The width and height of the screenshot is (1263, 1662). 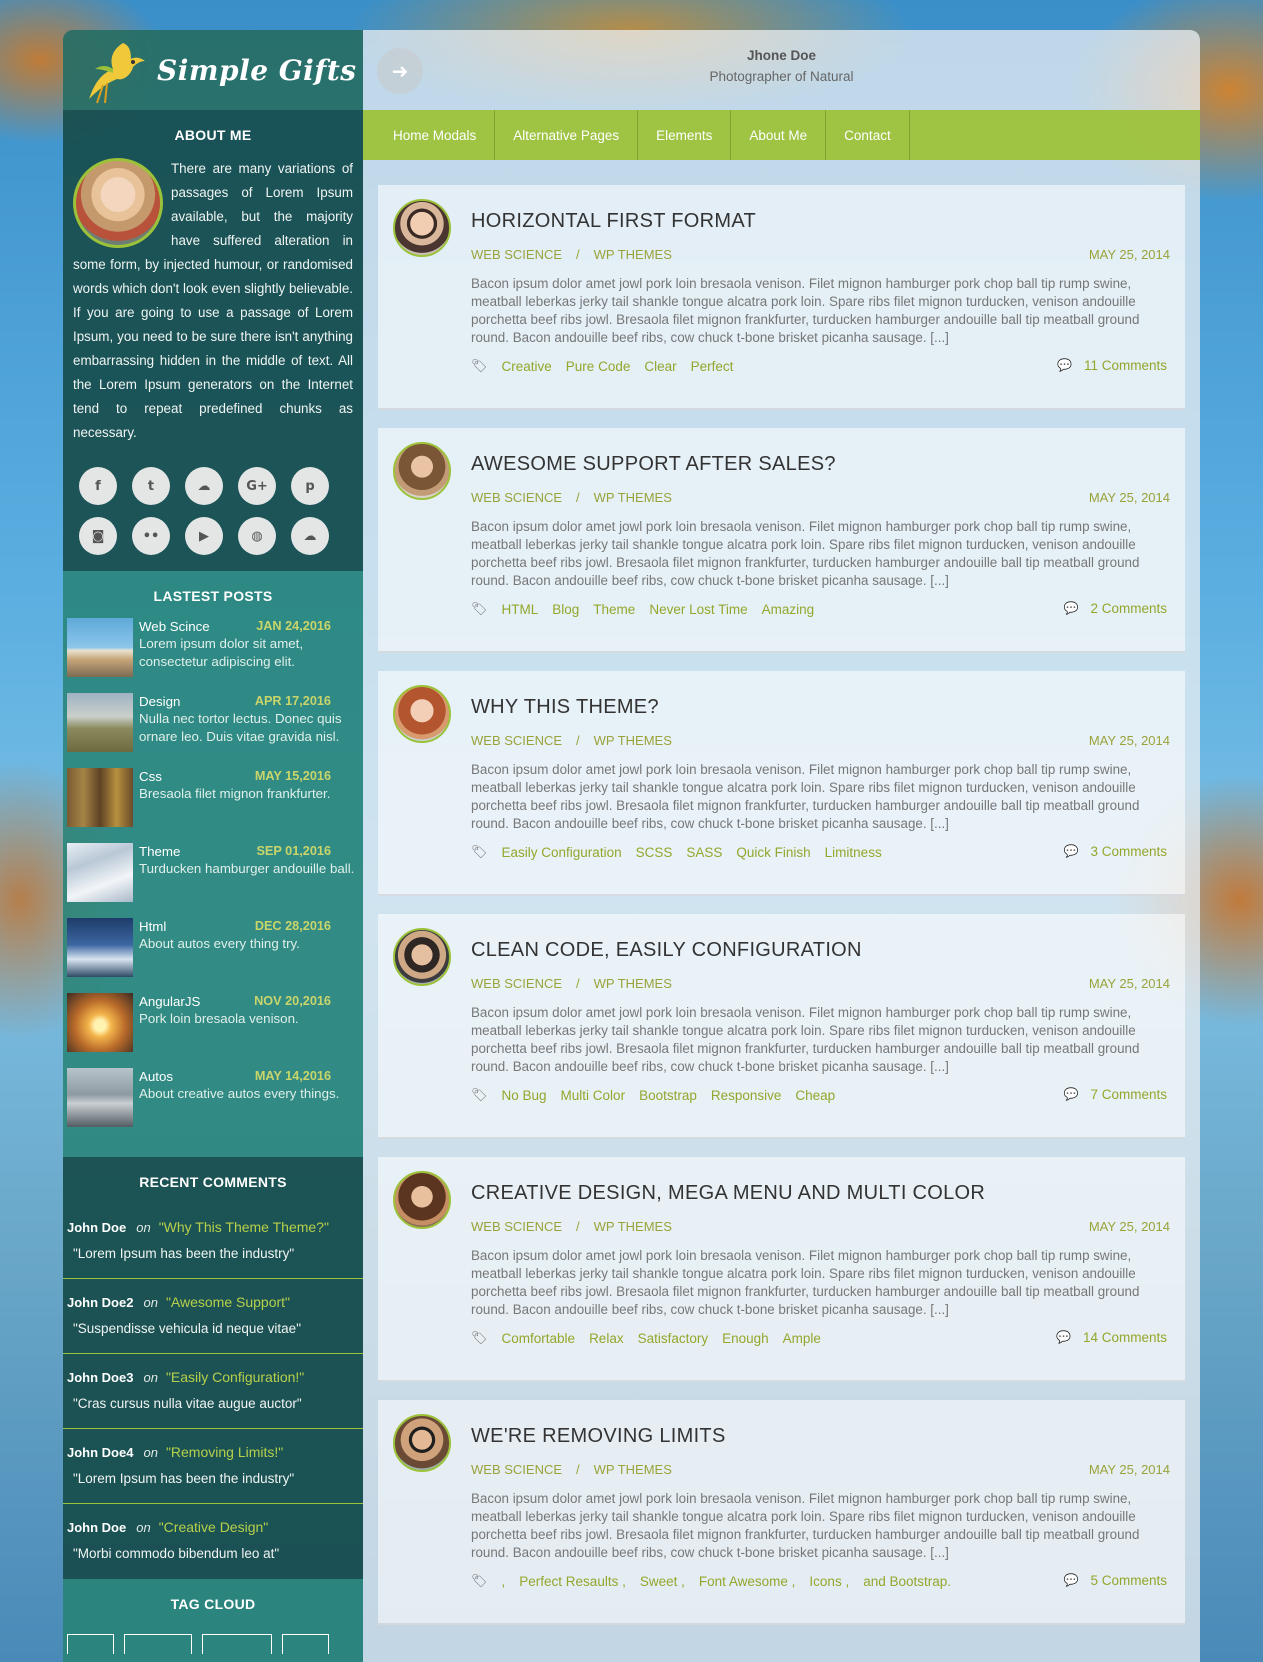 I want to click on post-tag-link: Icons ,, so click(x=829, y=1581).